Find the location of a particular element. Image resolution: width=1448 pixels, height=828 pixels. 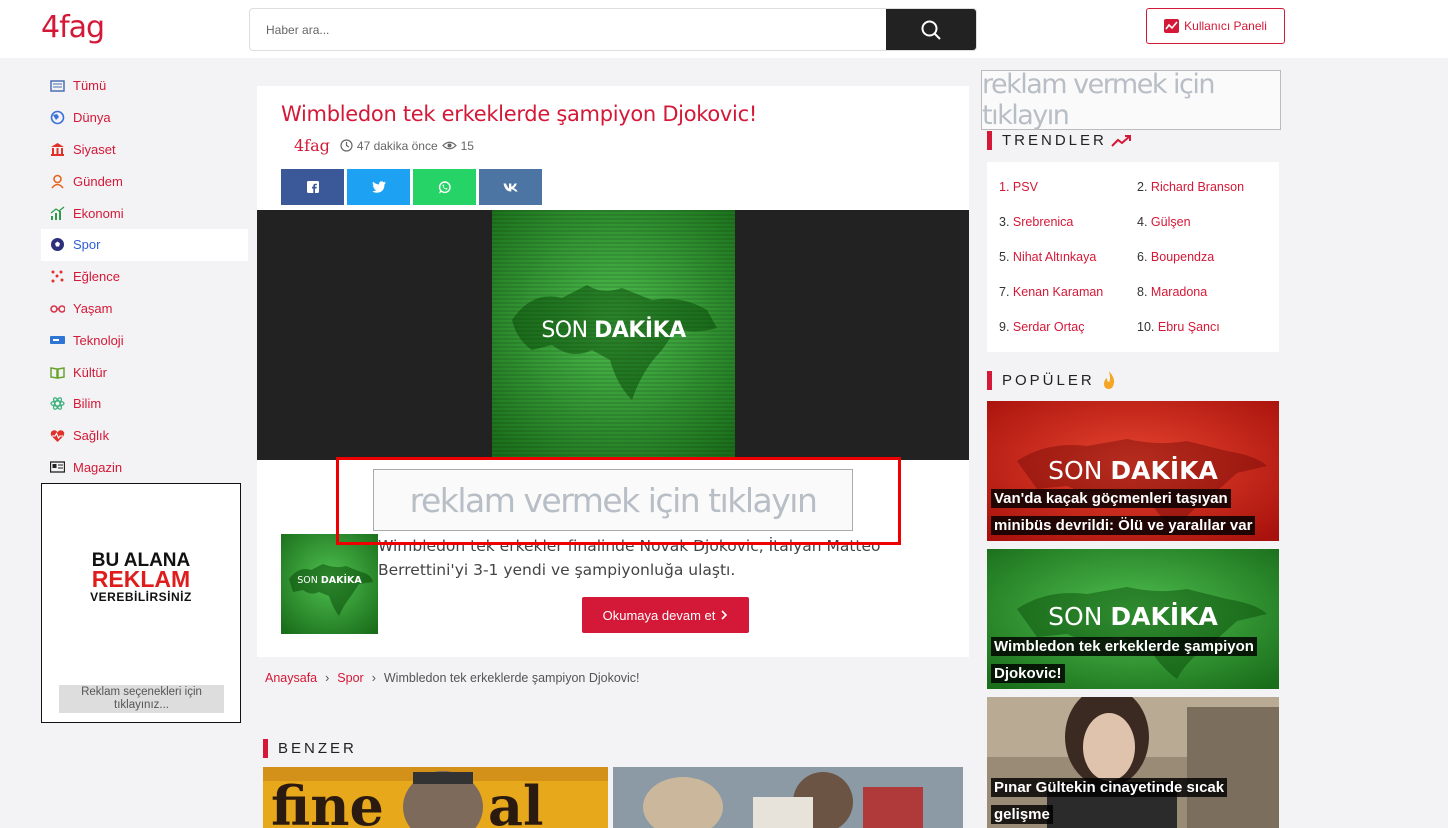

svg-text: fine is located at coordinates (327, 801).